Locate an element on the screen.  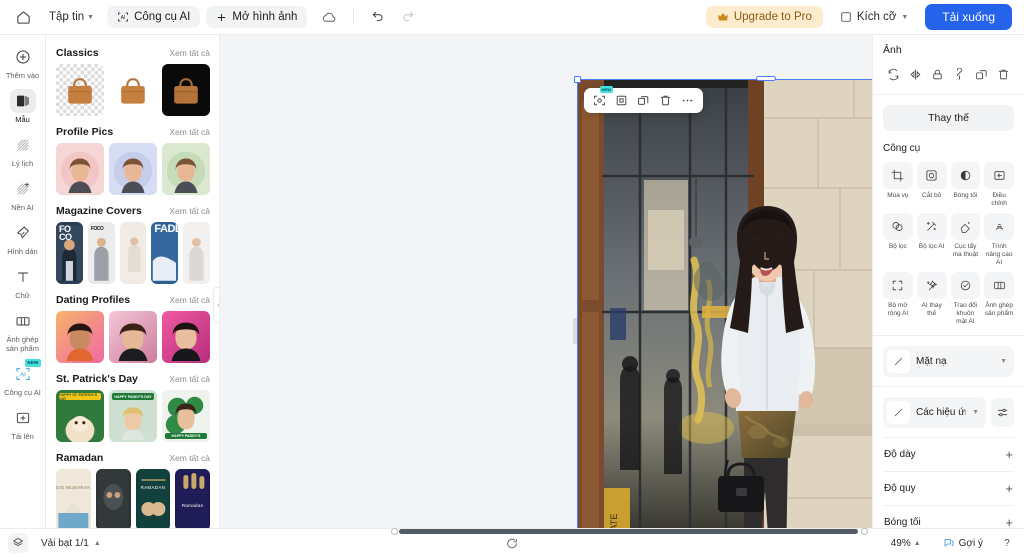
template-thumb: HAPPY ST. PATRICK'S DAY is located at coordinates (80, 416).